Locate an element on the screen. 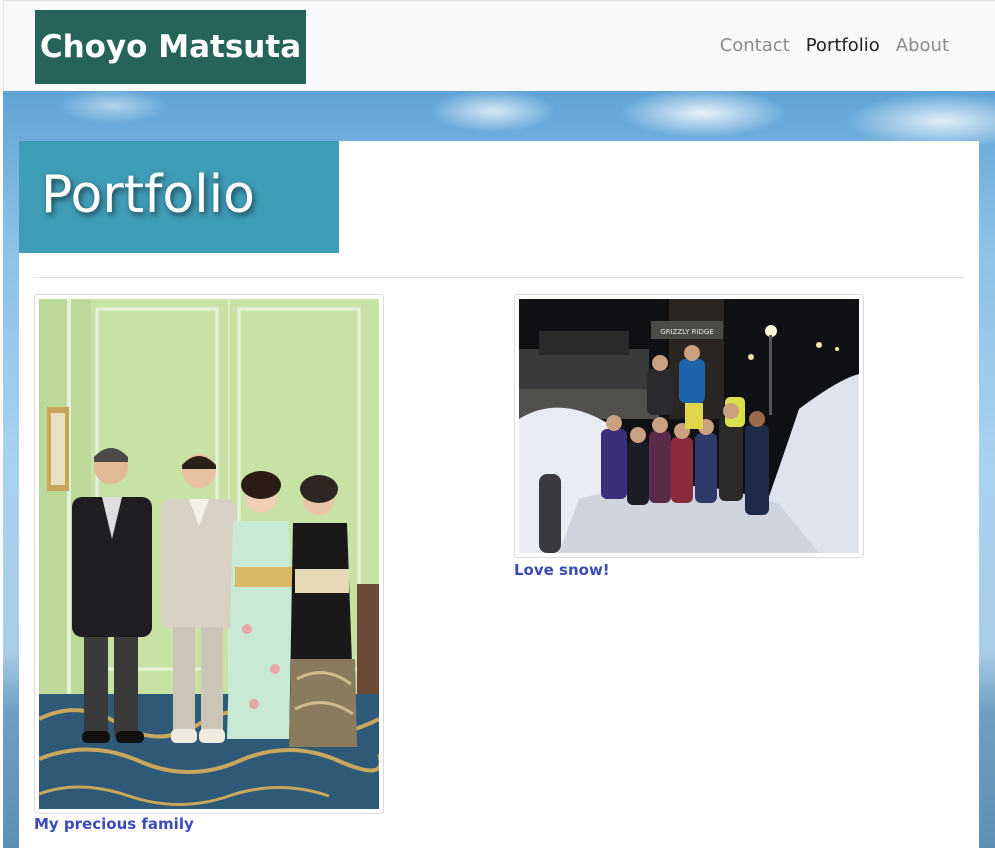  snow-photo-thumbnail: GRIZZLY RIDGE is located at coordinates (689, 426).